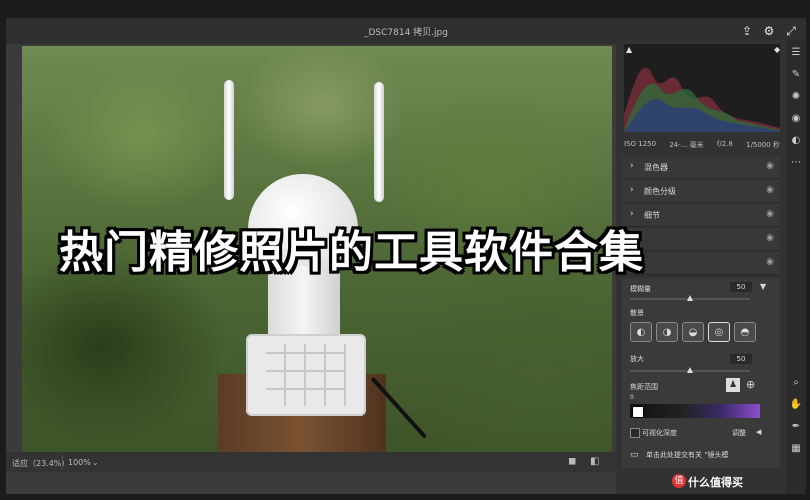  What do you see at coordinates (667, 332) in the screenshot?
I see `bokeh-bubble-button: ◑` at bounding box center [667, 332].